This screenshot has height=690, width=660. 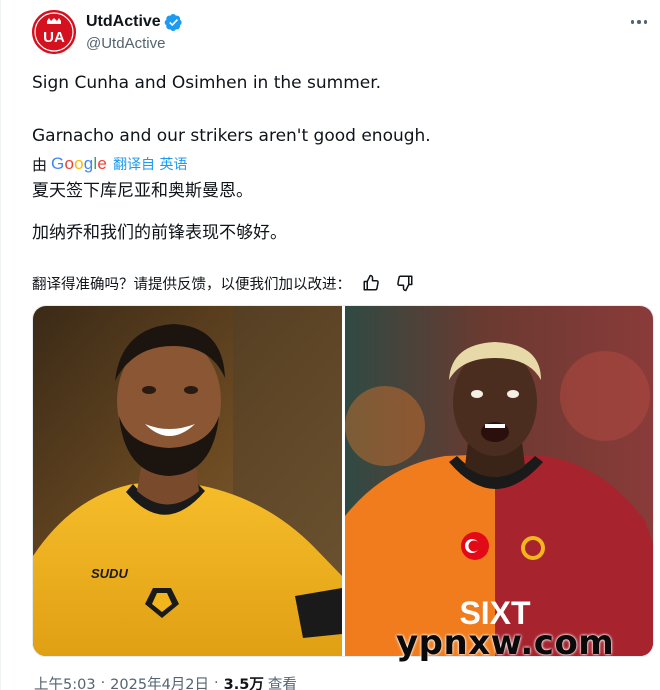 What do you see at coordinates (150, 164) in the screenshot?
I see `translation-source-link: 翻译自 英语` at bounding box center [150, 164].